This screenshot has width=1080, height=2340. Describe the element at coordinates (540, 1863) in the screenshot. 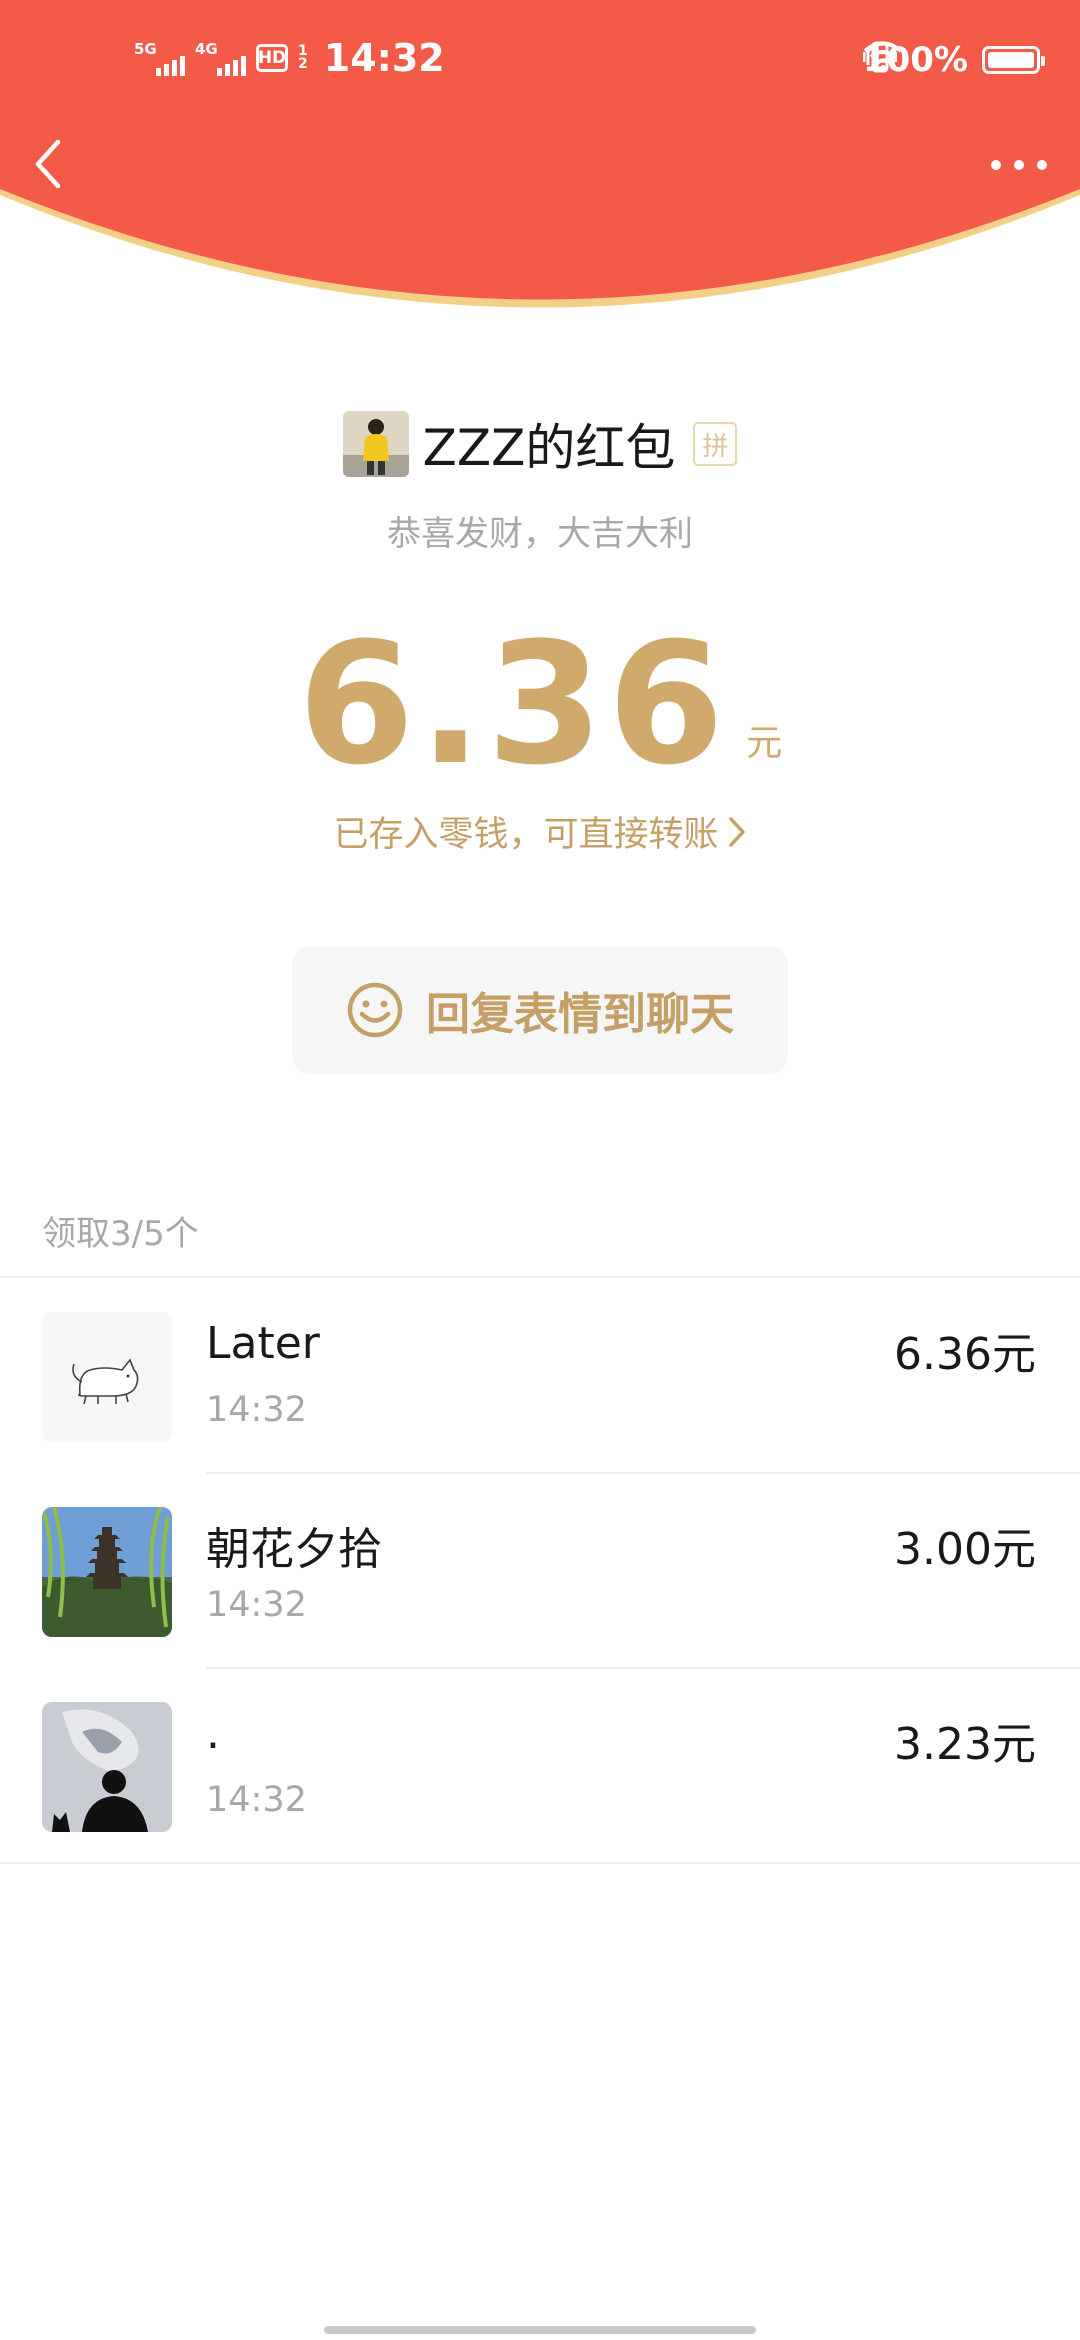

I see `list-divider` at that location.